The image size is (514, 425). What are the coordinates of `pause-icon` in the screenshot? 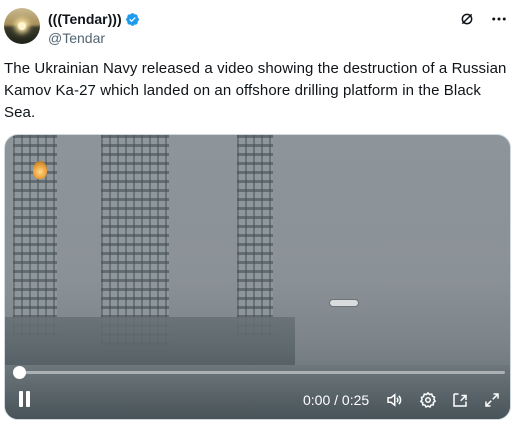 It's located at (25, 400).